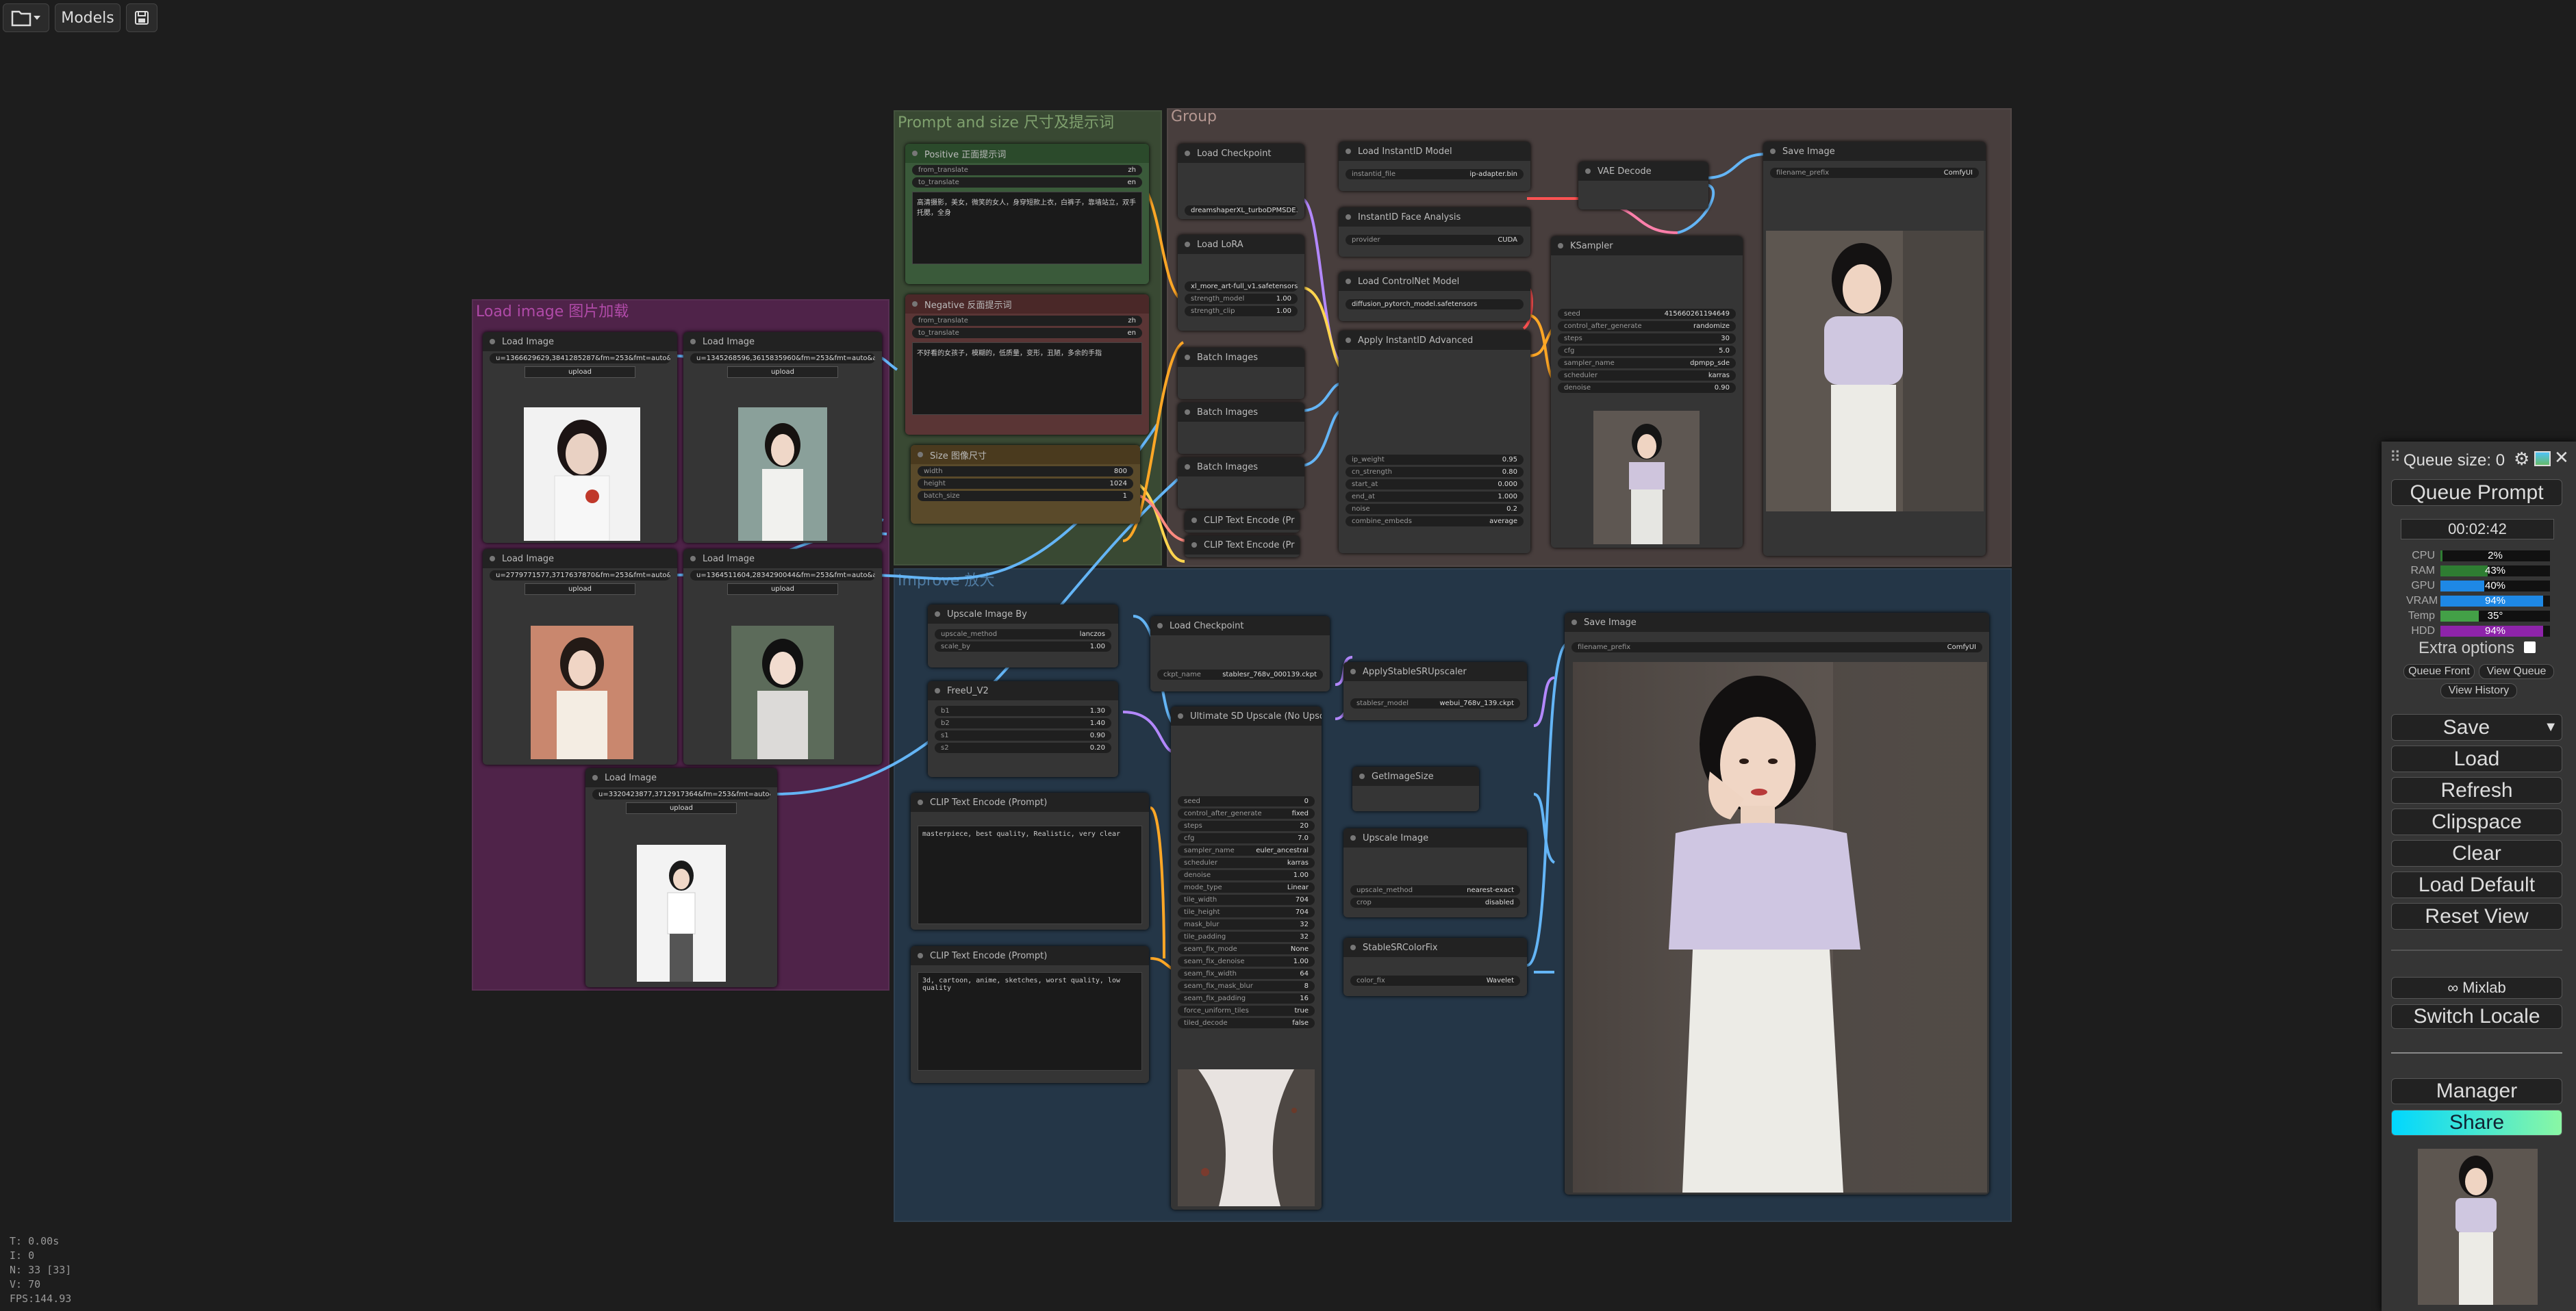 Image resolution: width=2576 pixels, height=1311 pixels. Describe the element at coordinates (1643, 185) in the screenshot. I see `vae-decode-node: VAE Decode` at that location.